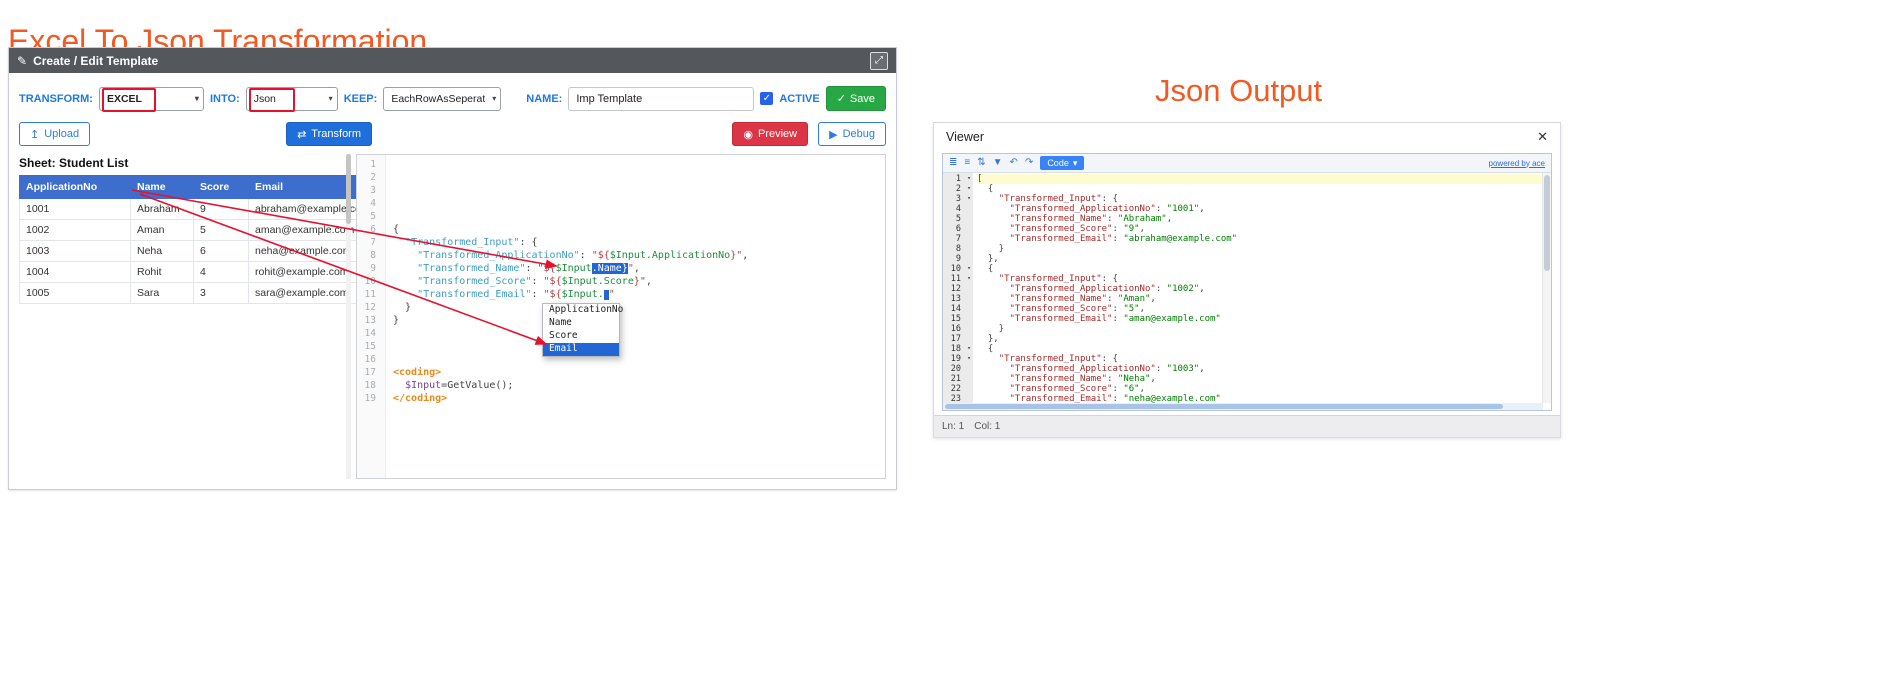 Image resolution: width=1896 pixels, height=680 pixels. I want to click on format-icon: ≣, so click(953, 163).